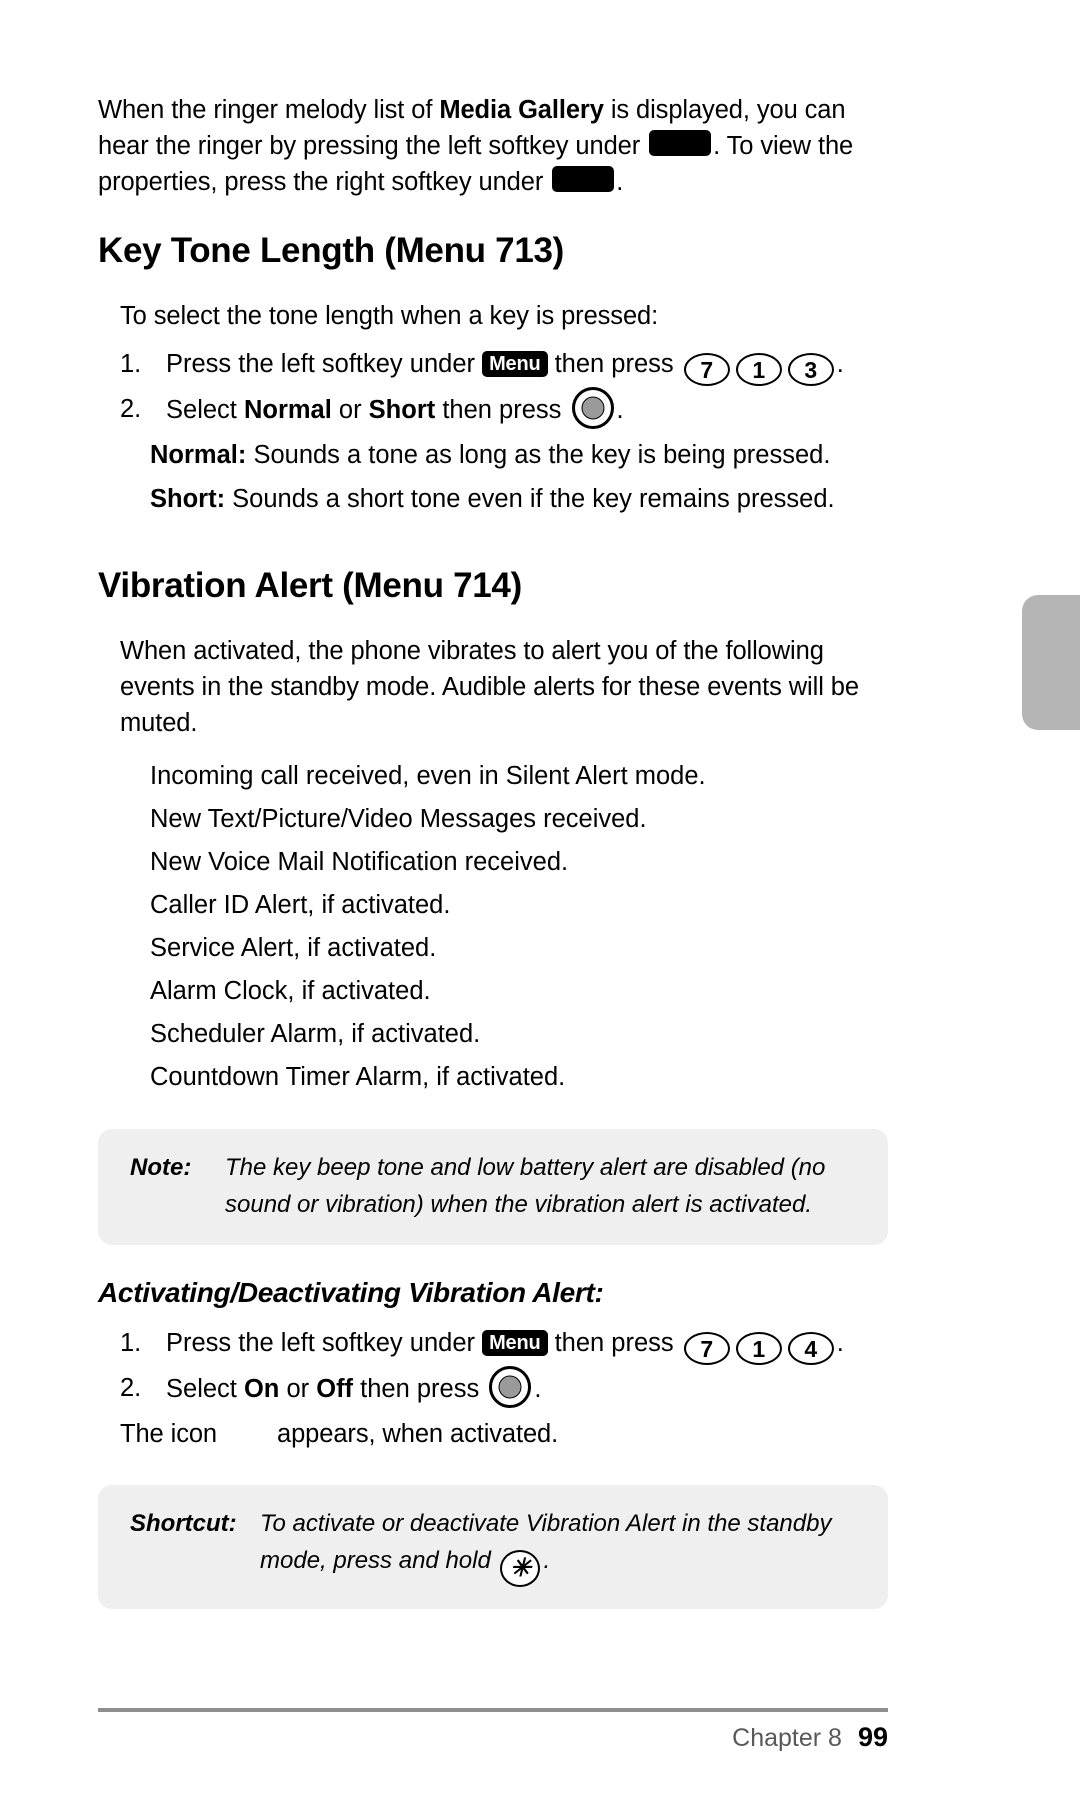  What do you see at coordinates (620, 182) in the screenshot?
I see `intro-text-4: .` at bounding box center [620, 182].